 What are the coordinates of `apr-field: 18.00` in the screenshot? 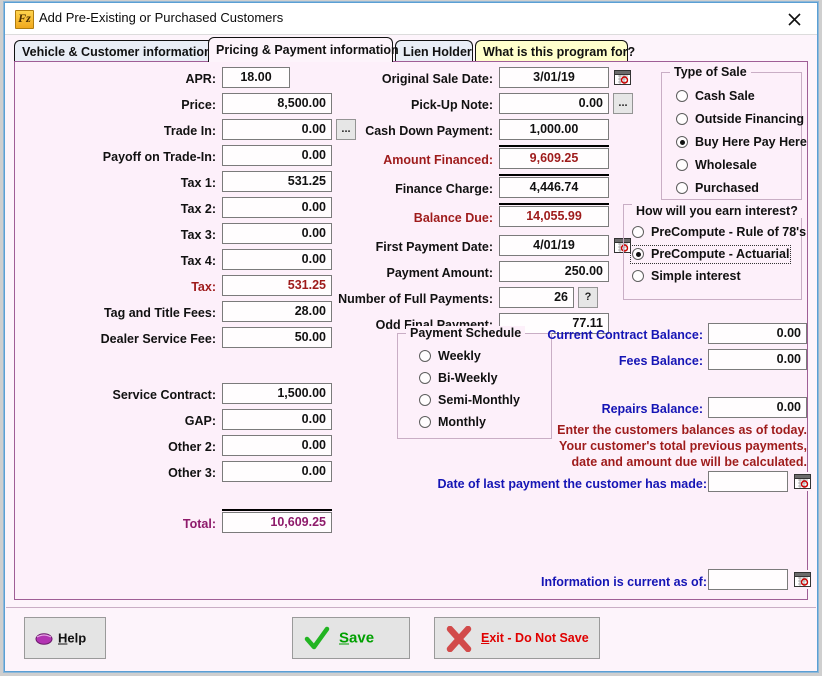 It's located at (256, 77).